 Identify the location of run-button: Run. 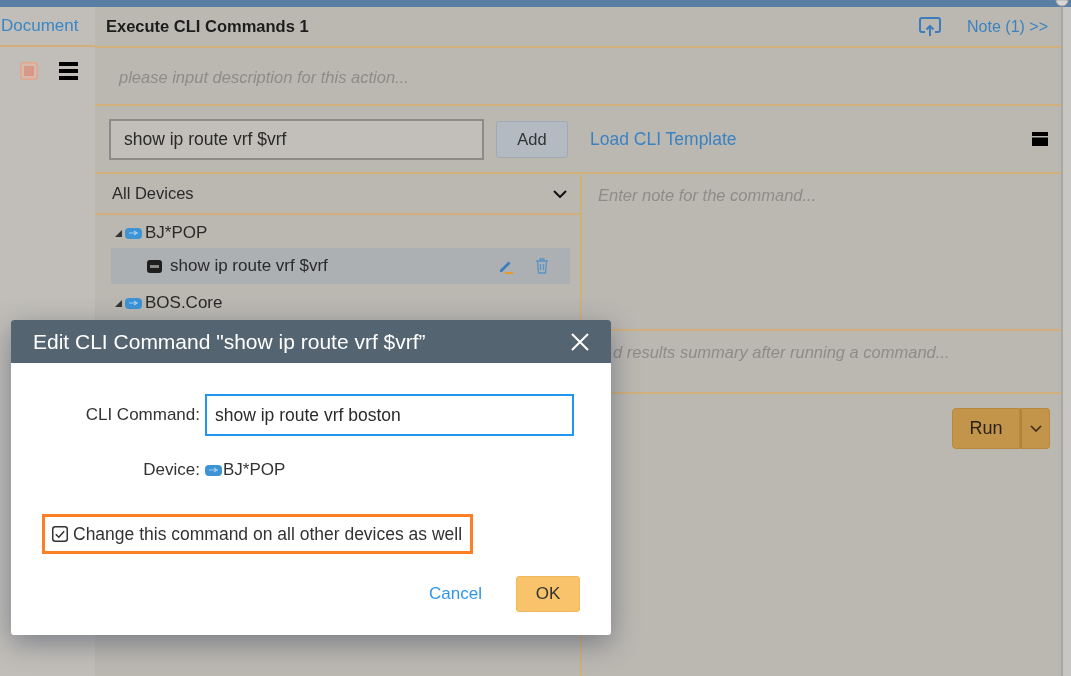
(986, 428).